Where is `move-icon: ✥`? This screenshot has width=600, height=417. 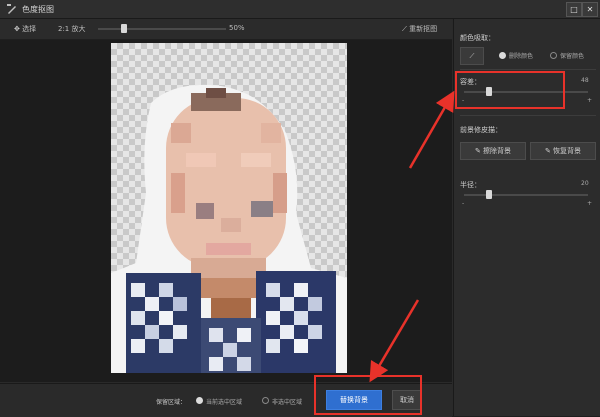 move-icon: ✥ is located at coordinates (17, 29).